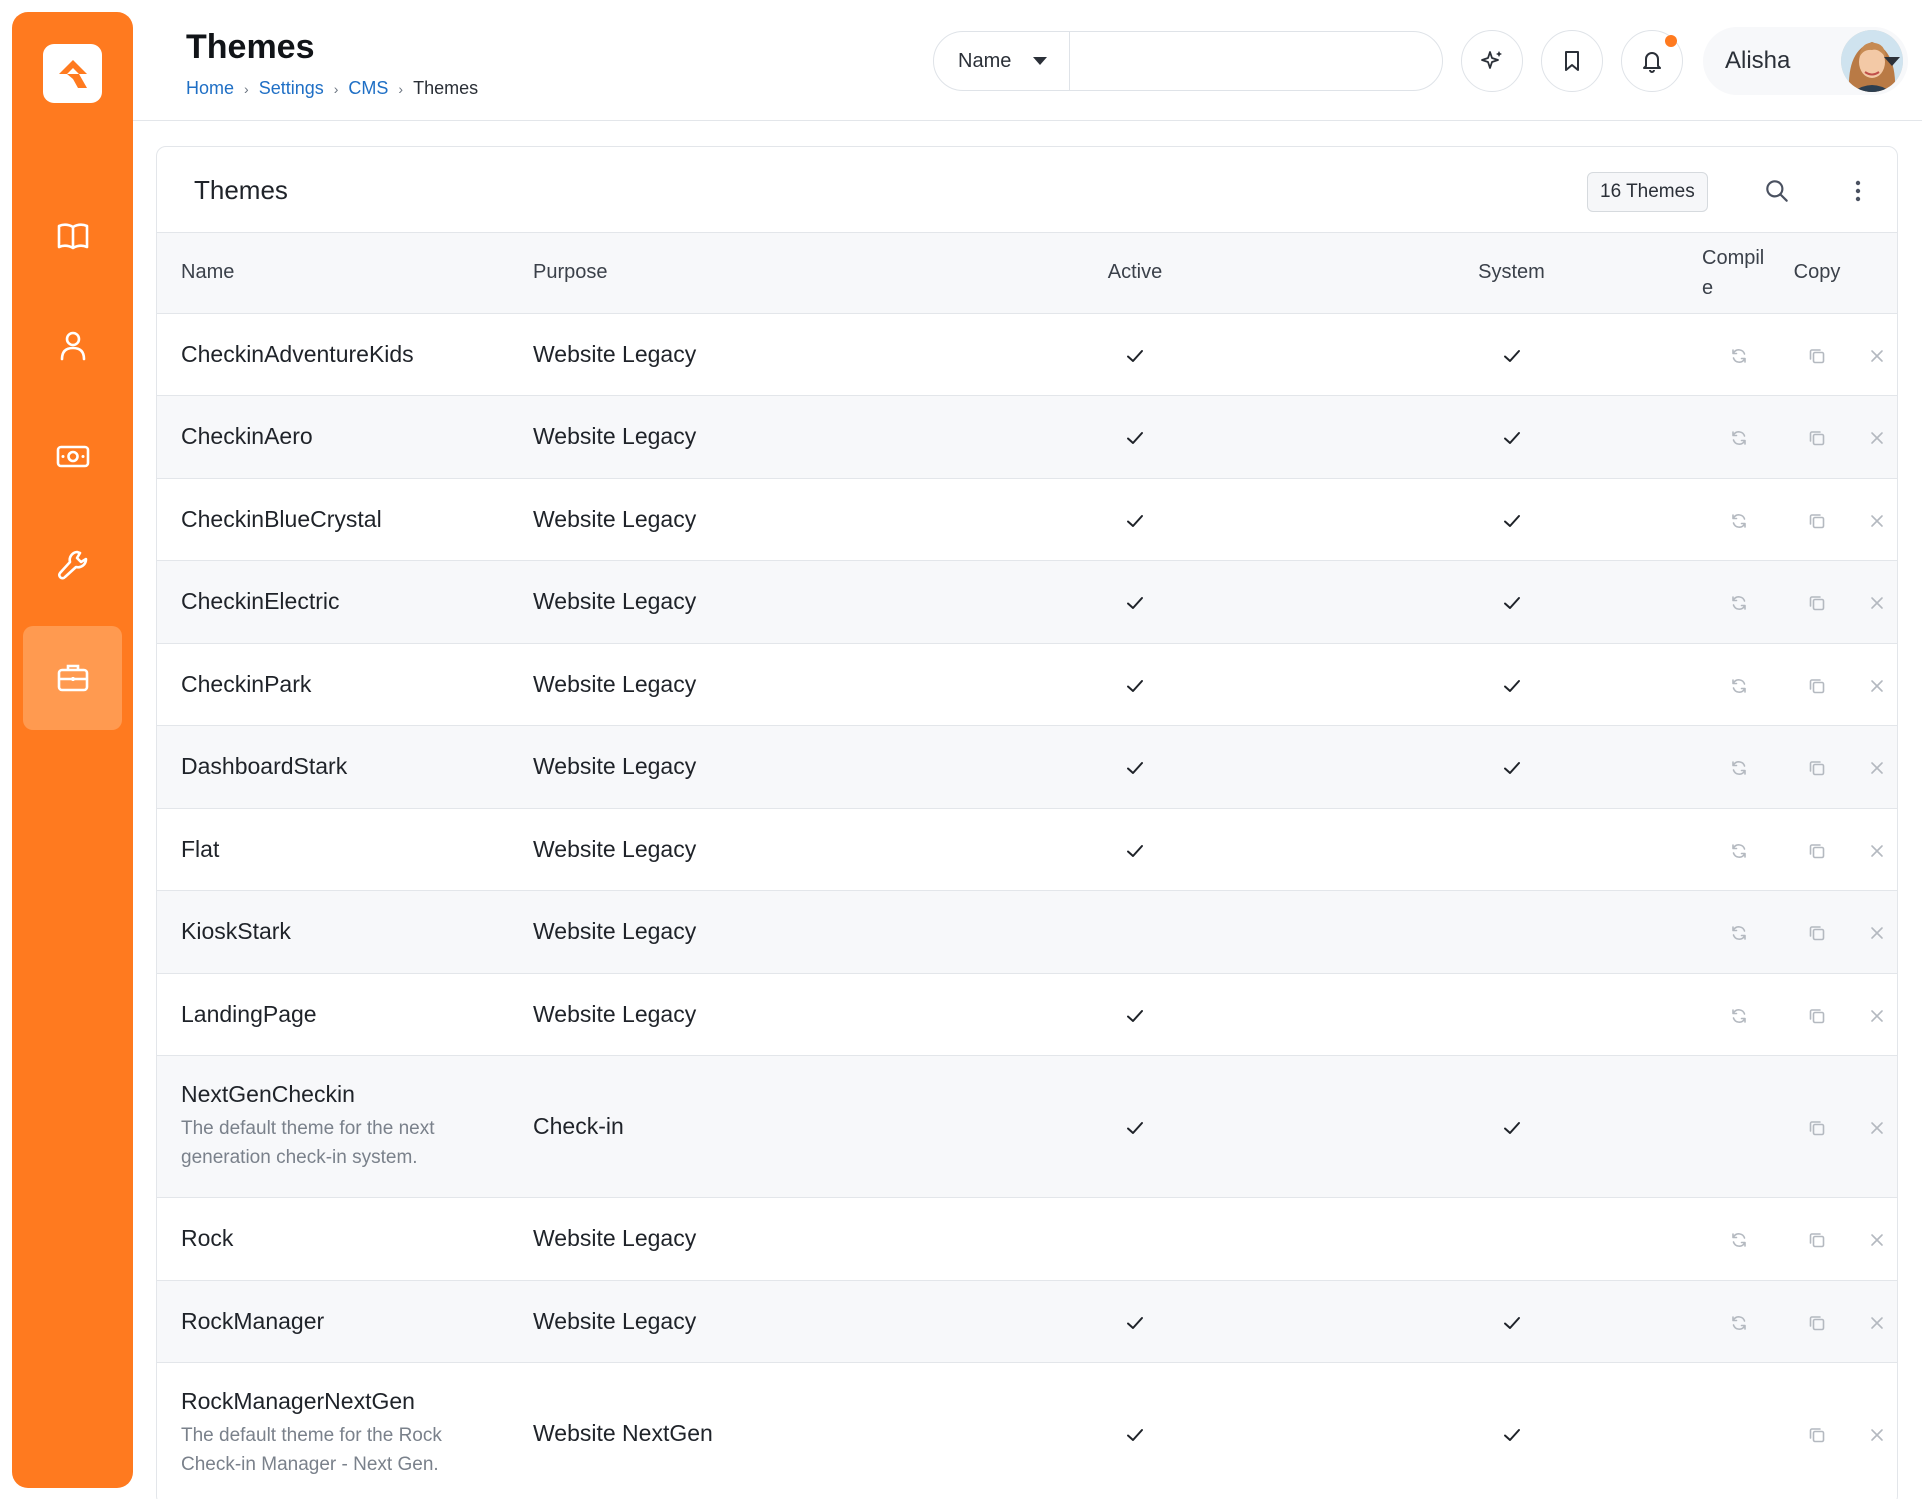 Image resolution: width=1922 pixels, height=1499 pixels. Describe the element at coordinates (1876, 273) in the screenshot. I see `column-header-delete` at that location.